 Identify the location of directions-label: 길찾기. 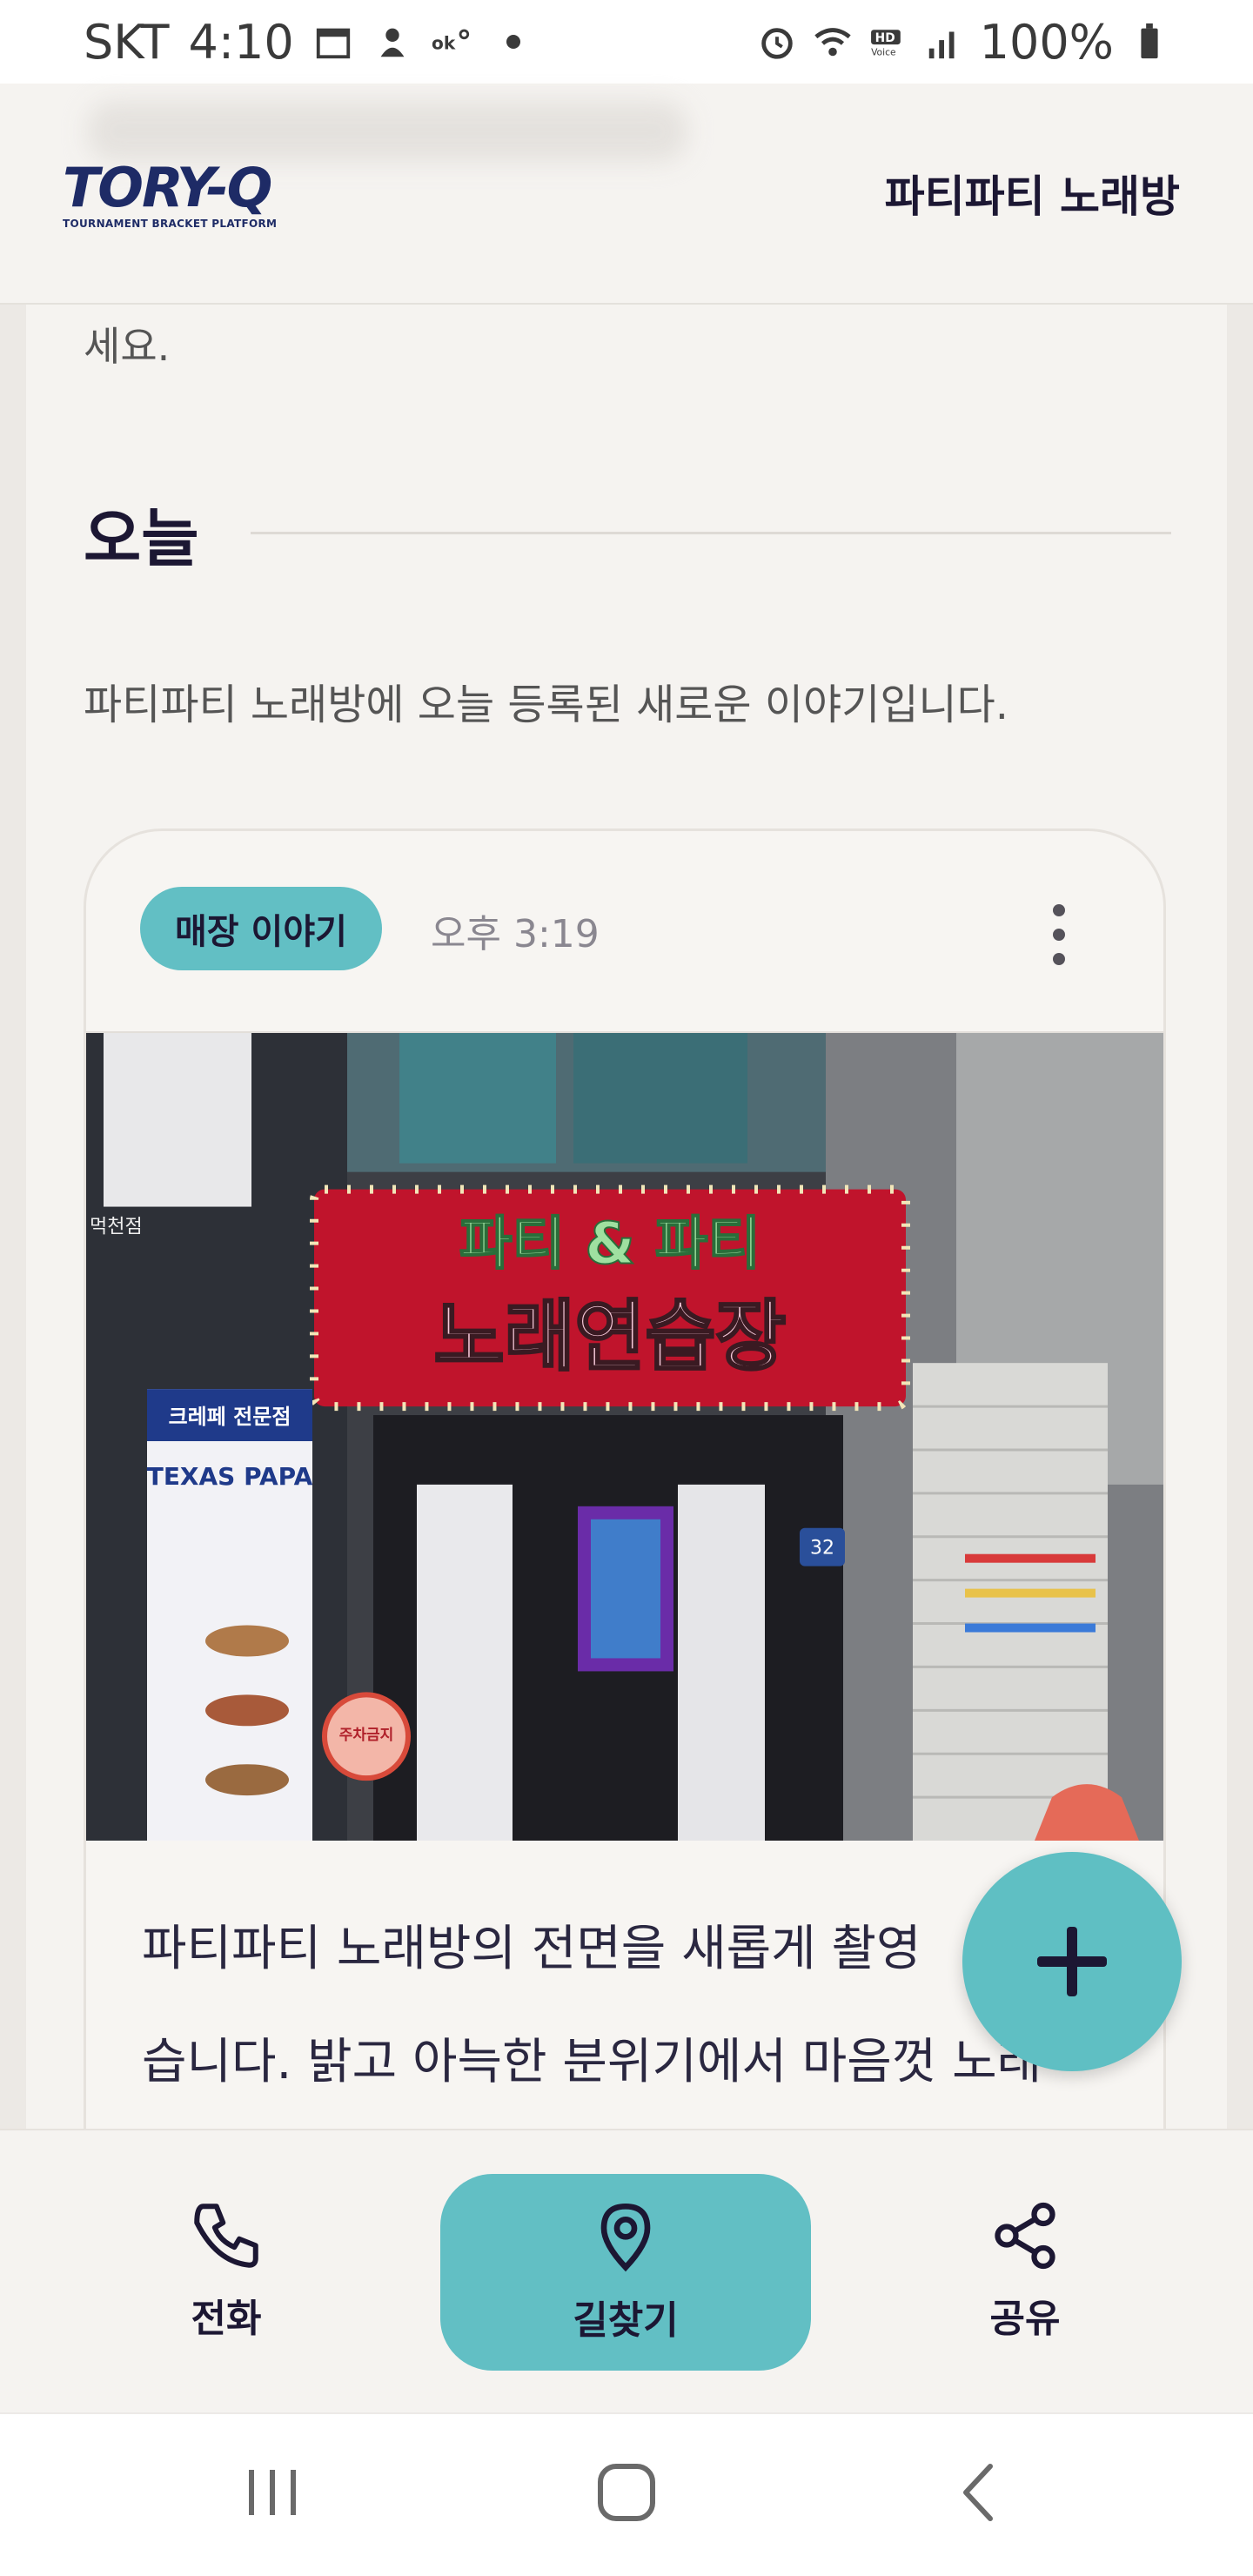
(626, 2320).